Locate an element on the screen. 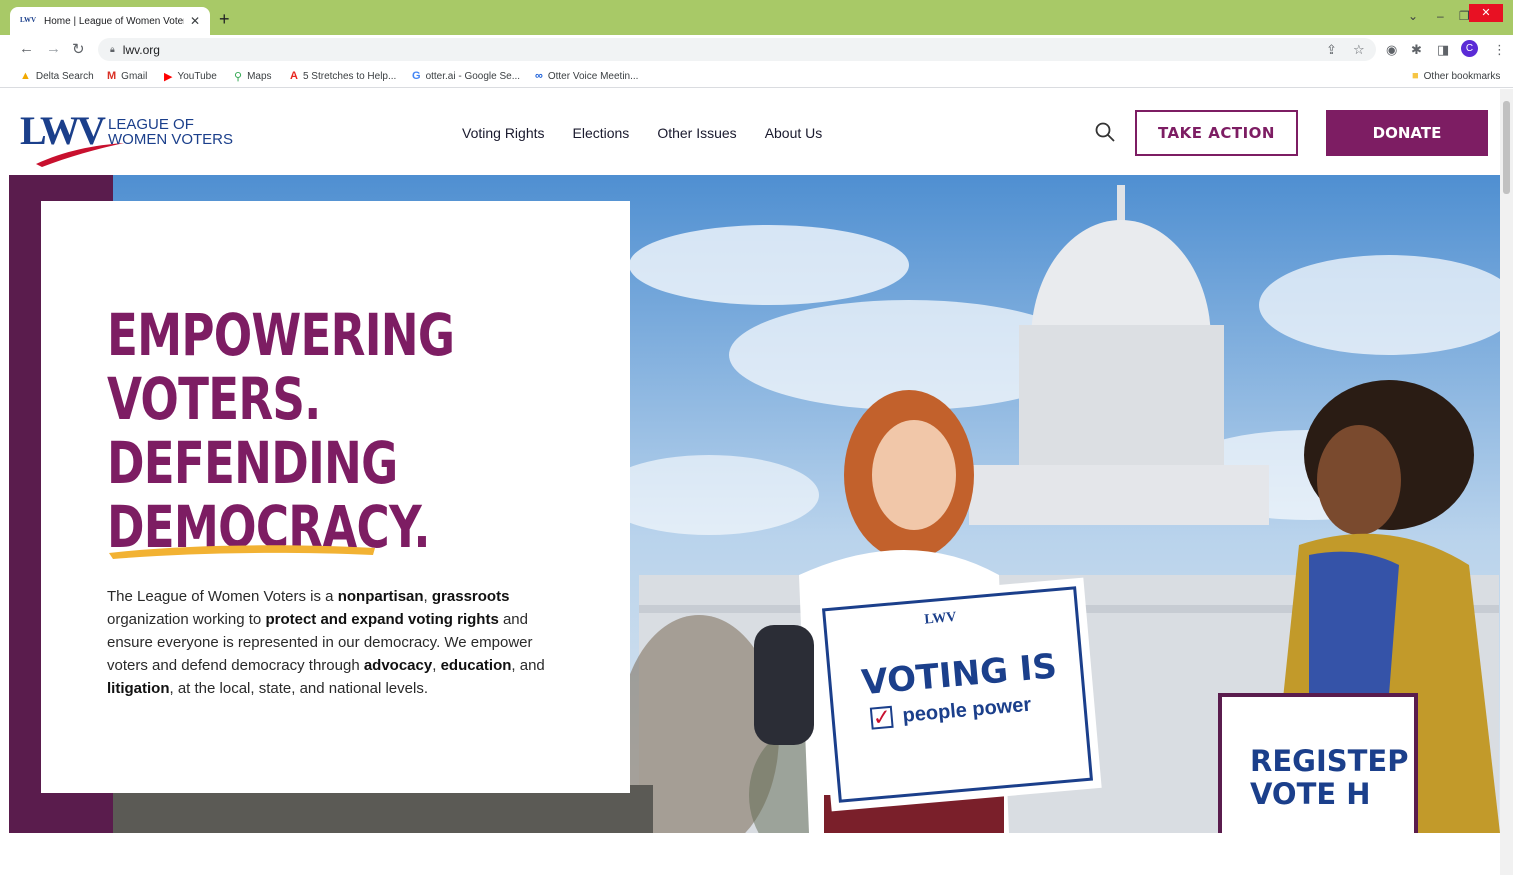  lock-icon: 🔒︎ is located at coordinates (112, 49).